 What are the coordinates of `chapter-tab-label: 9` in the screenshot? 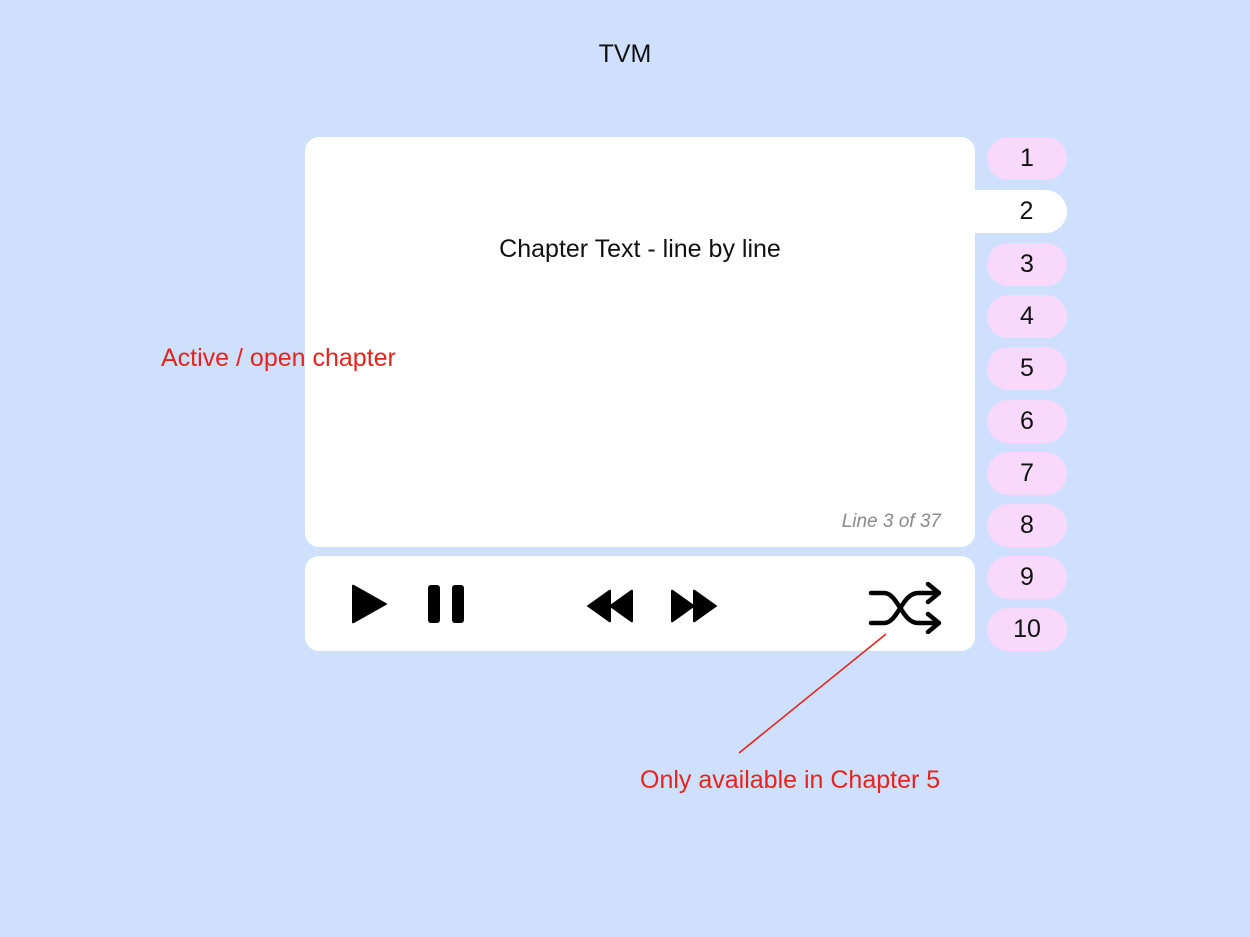 It's located at (1027, 577).